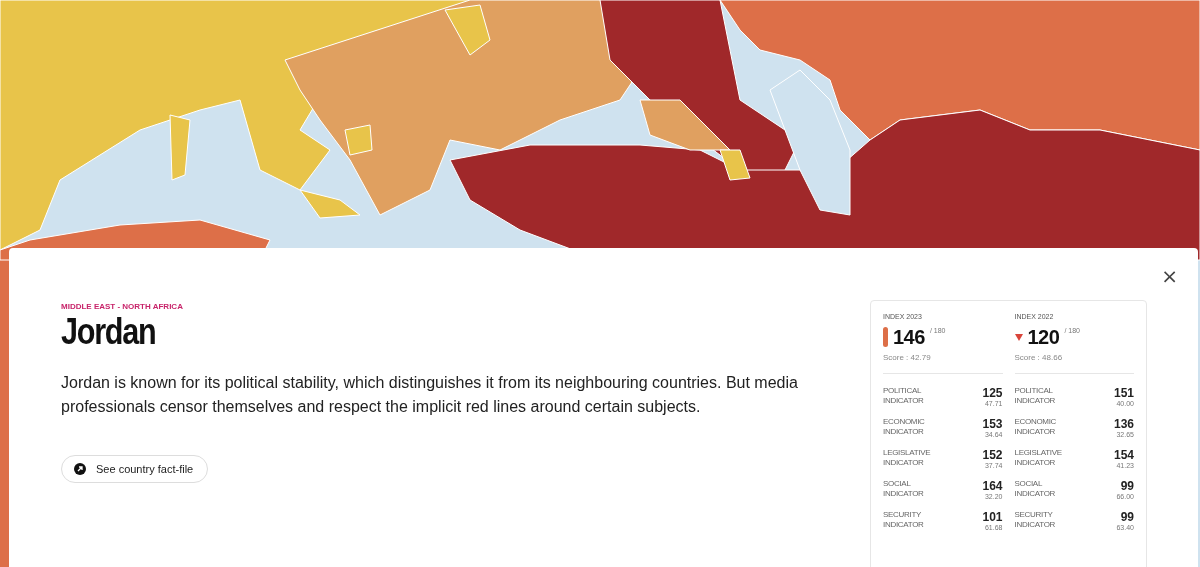  I want to click on arrow-icon, so click(80, 469).